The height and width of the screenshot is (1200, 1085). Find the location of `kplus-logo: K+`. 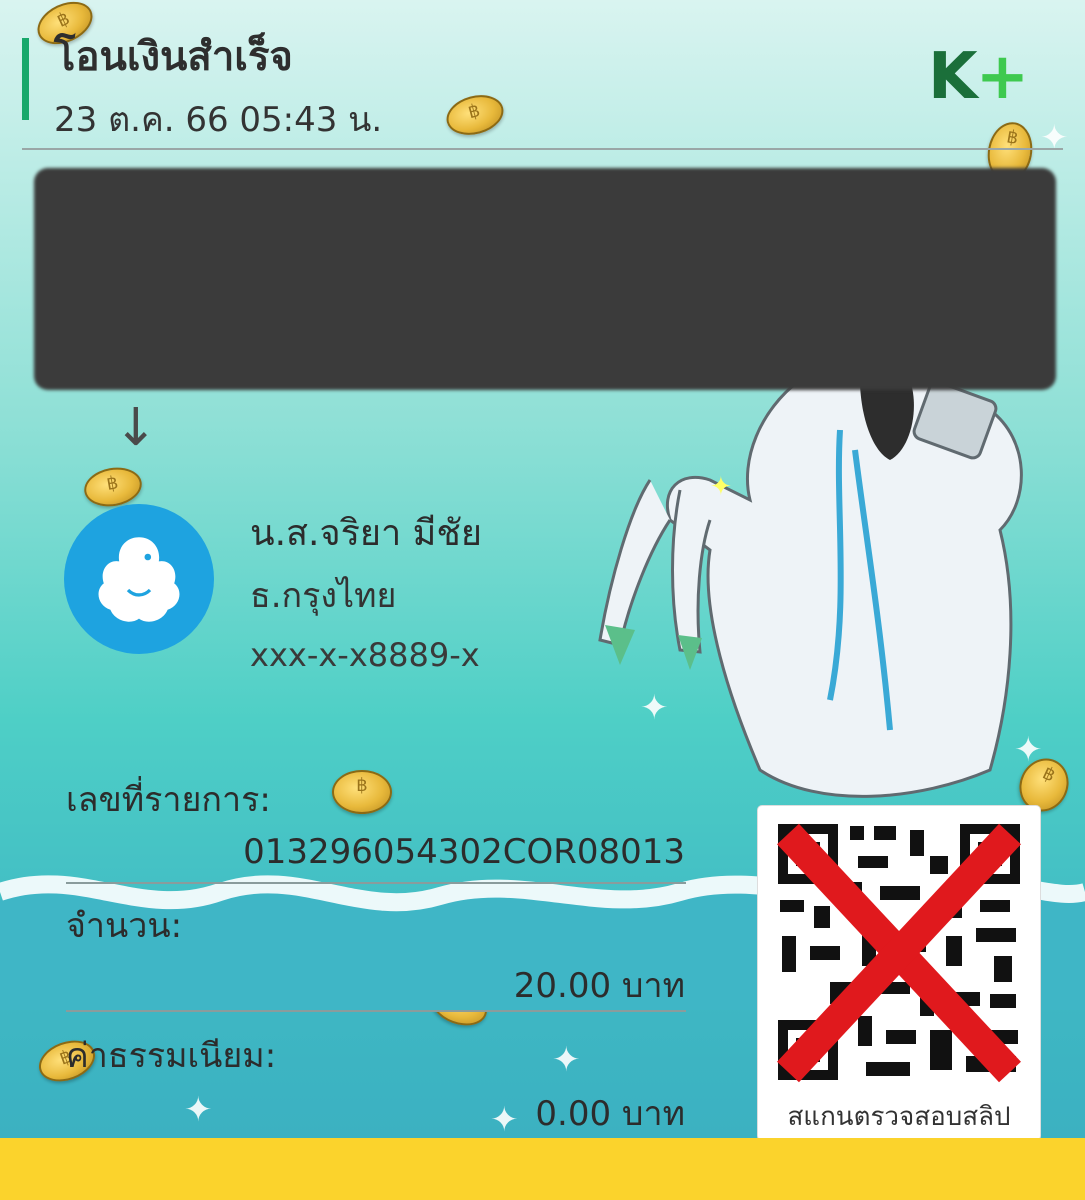

kplus-logo: K+ is located at coordinates (979, 77).